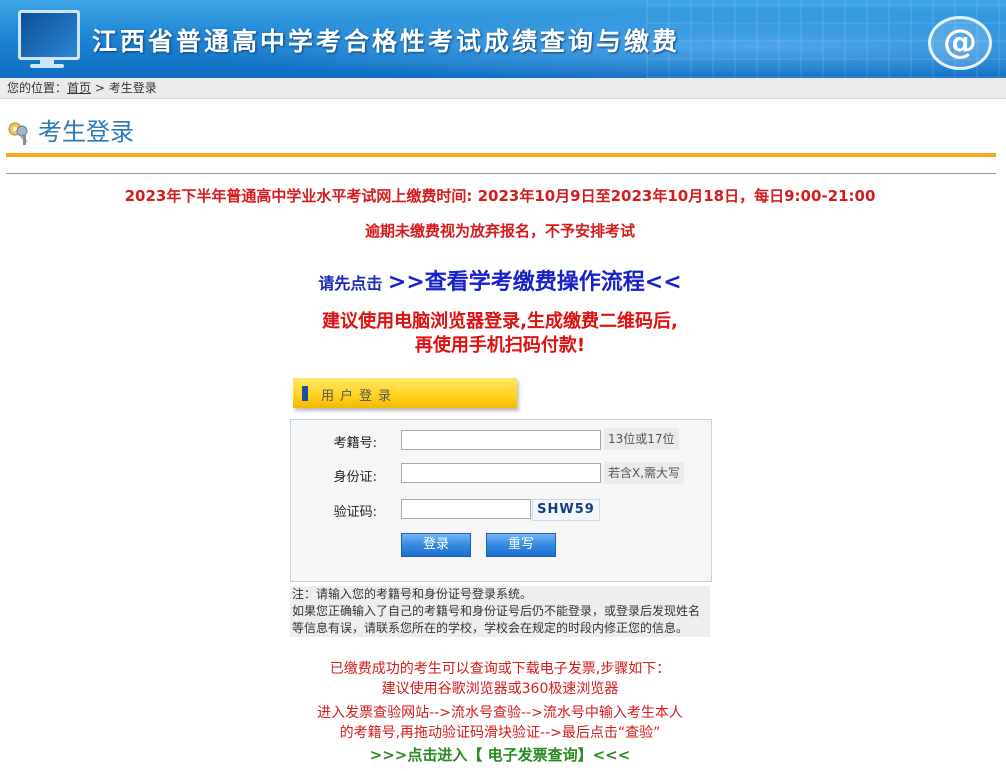  Describe the element at coordinates (18, 133) in the screenshot. I see `keys-icon` at that location.